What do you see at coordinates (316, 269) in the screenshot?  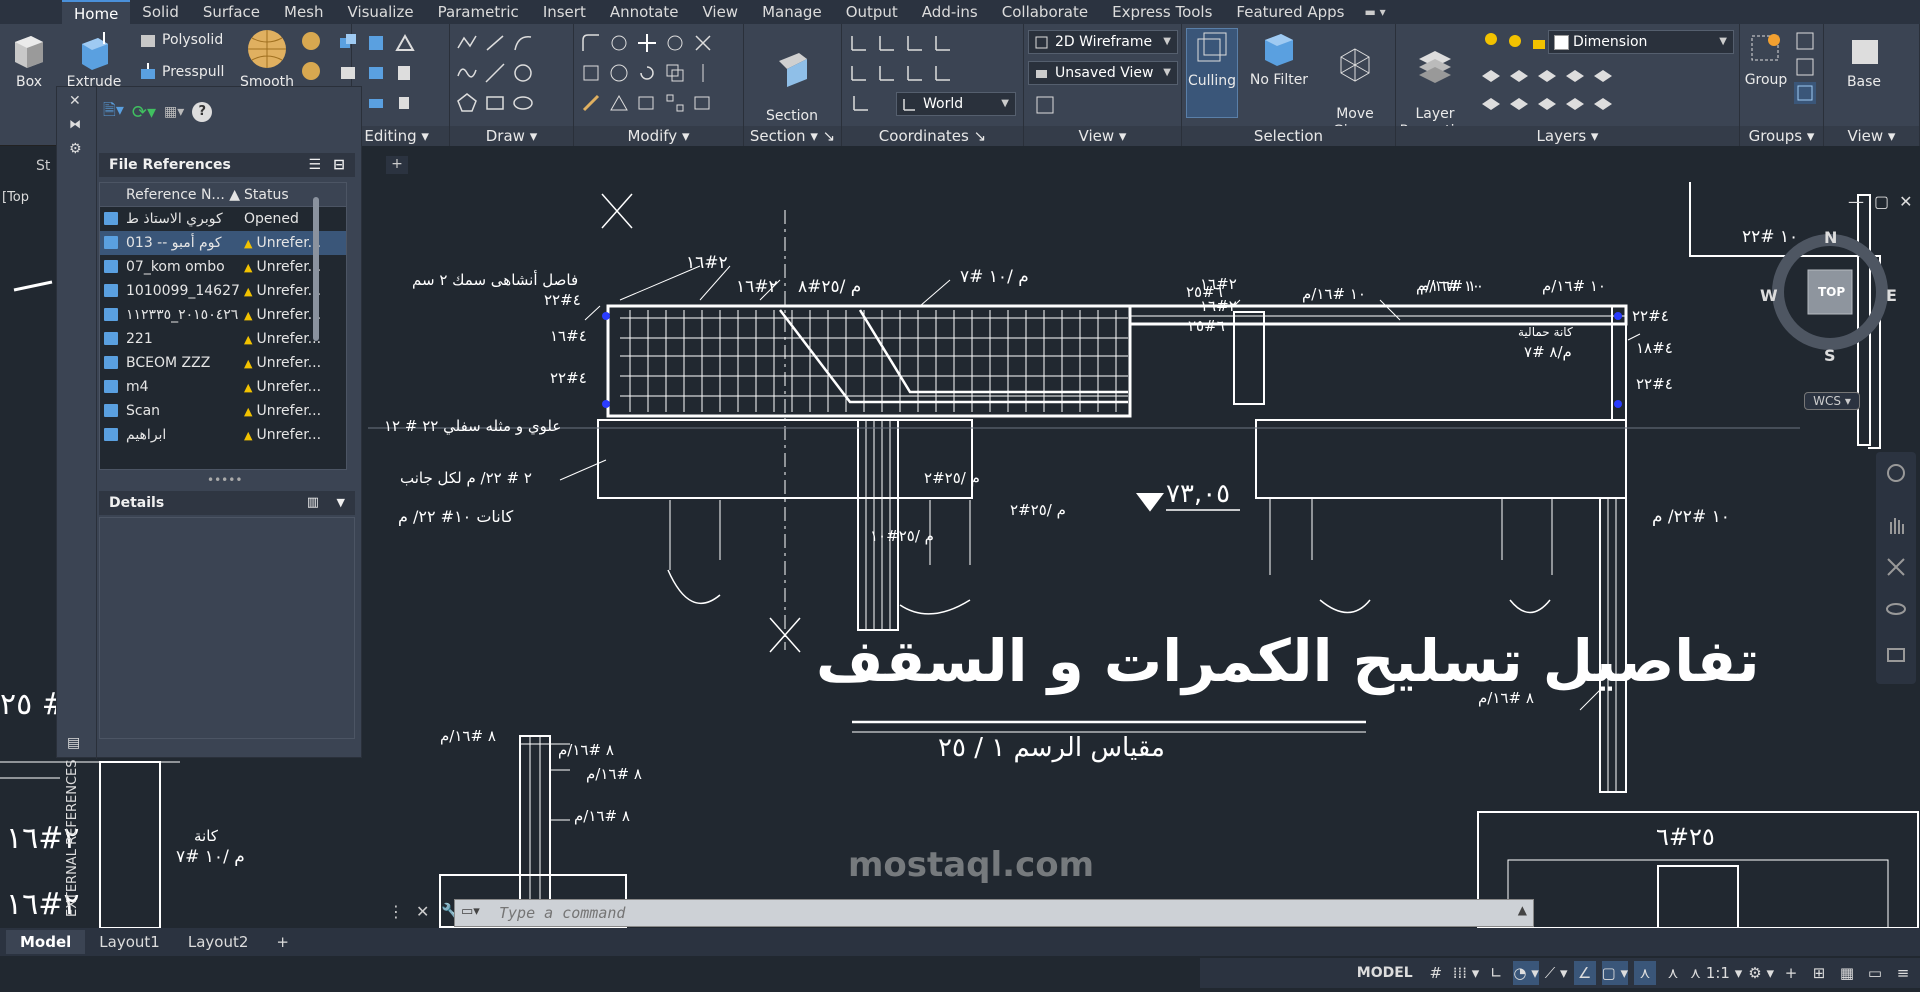 I see `list-scrollbar` at bounding box center [316, 269].